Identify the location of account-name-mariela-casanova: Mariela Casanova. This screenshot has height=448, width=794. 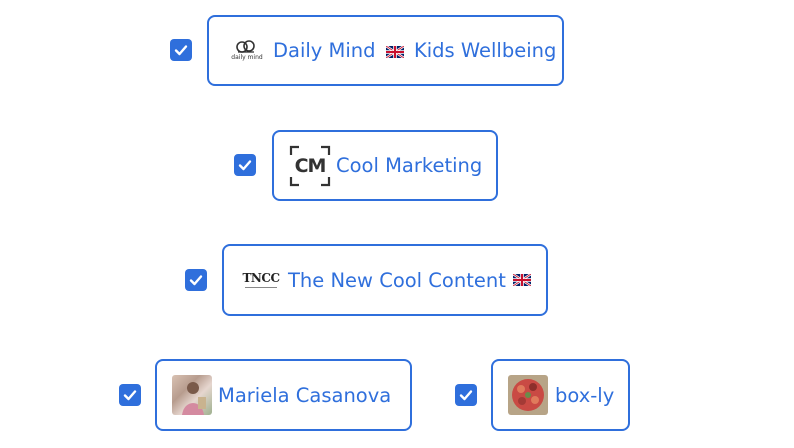
(305, 395).